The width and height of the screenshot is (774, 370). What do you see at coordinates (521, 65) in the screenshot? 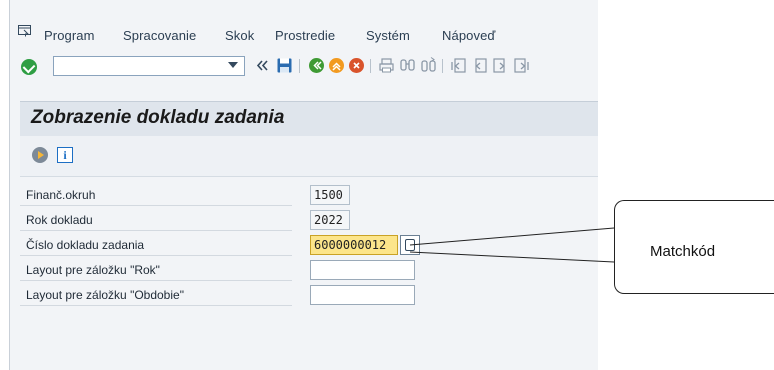
I see `last-page-icon` at bounding box center [521, 65].